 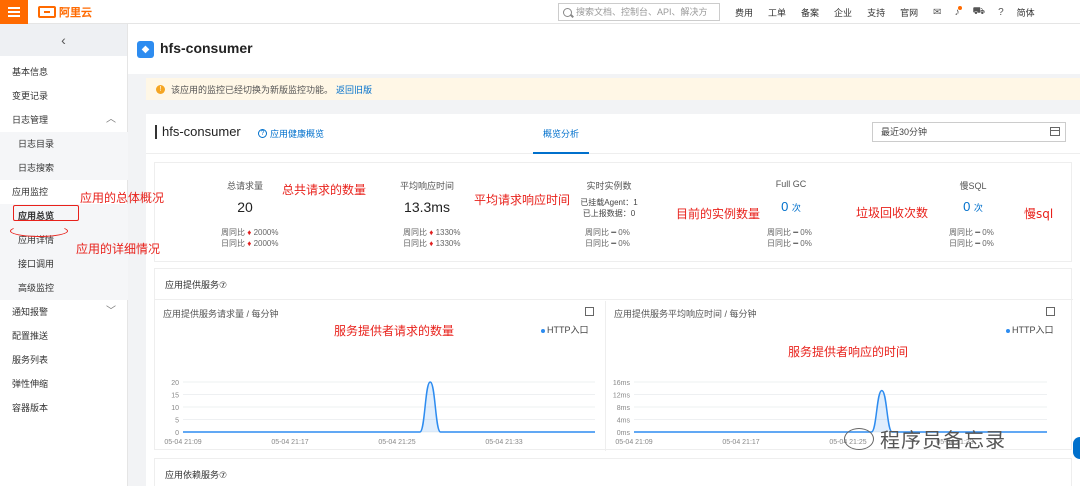 I want to click on logo-text: 阿里云, so click(x=75, y=13).